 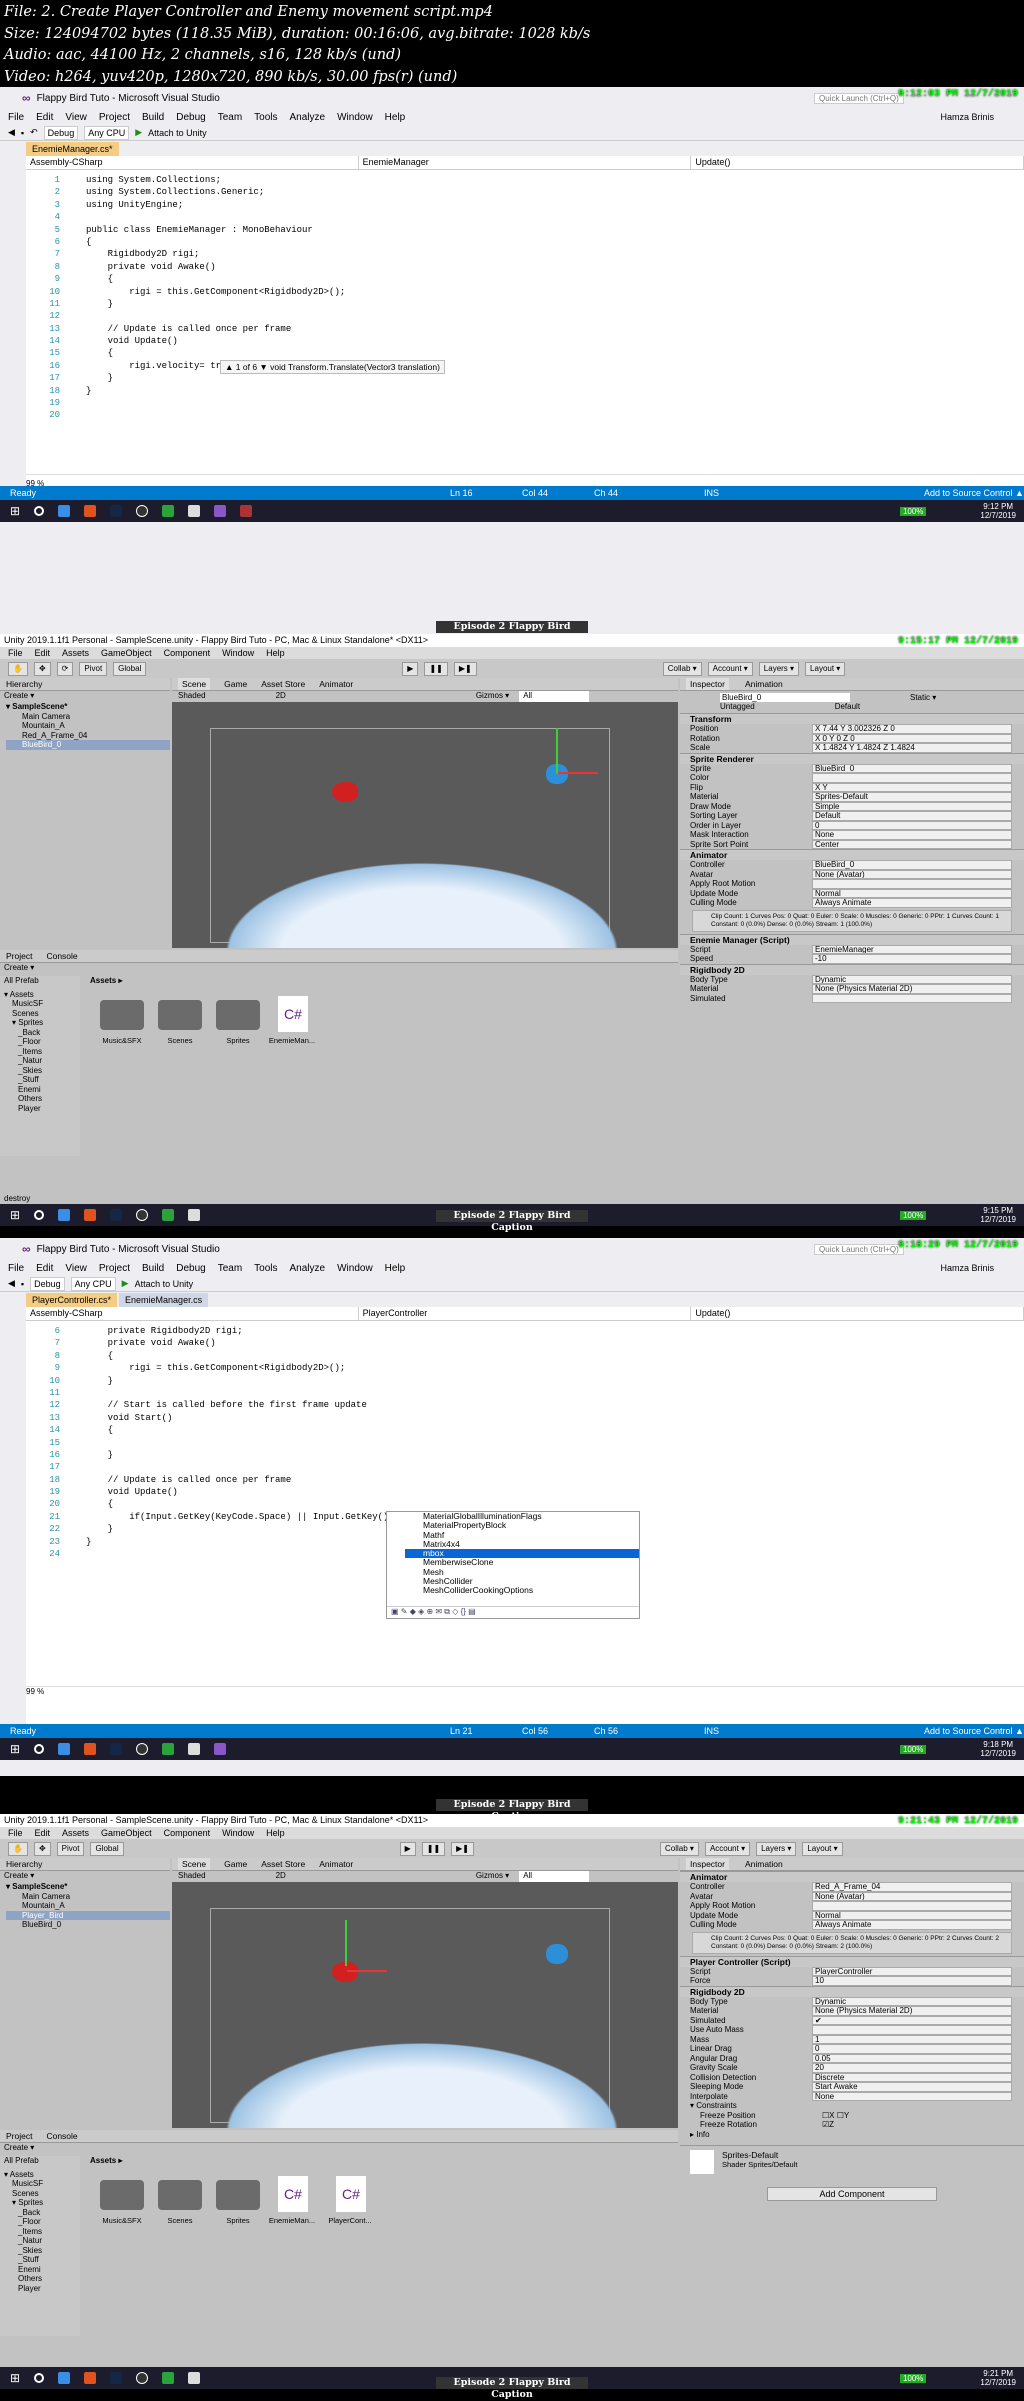 What do you see at coordinates (265, 1268) in the screenshot?
I see `menu-tools: Tools` at bounding box center [265, 1268].